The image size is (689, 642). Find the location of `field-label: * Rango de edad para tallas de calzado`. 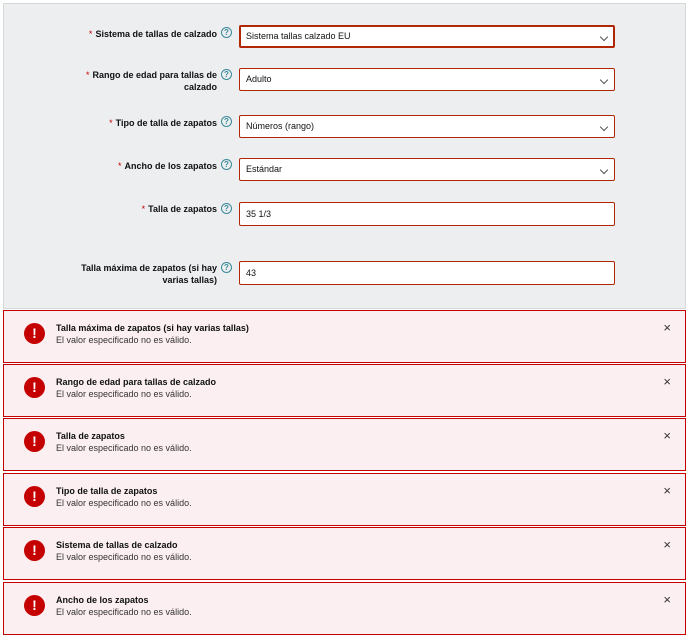

field-label: * Rango de edad para tallas de calzado is located at coordinates (142, 81).